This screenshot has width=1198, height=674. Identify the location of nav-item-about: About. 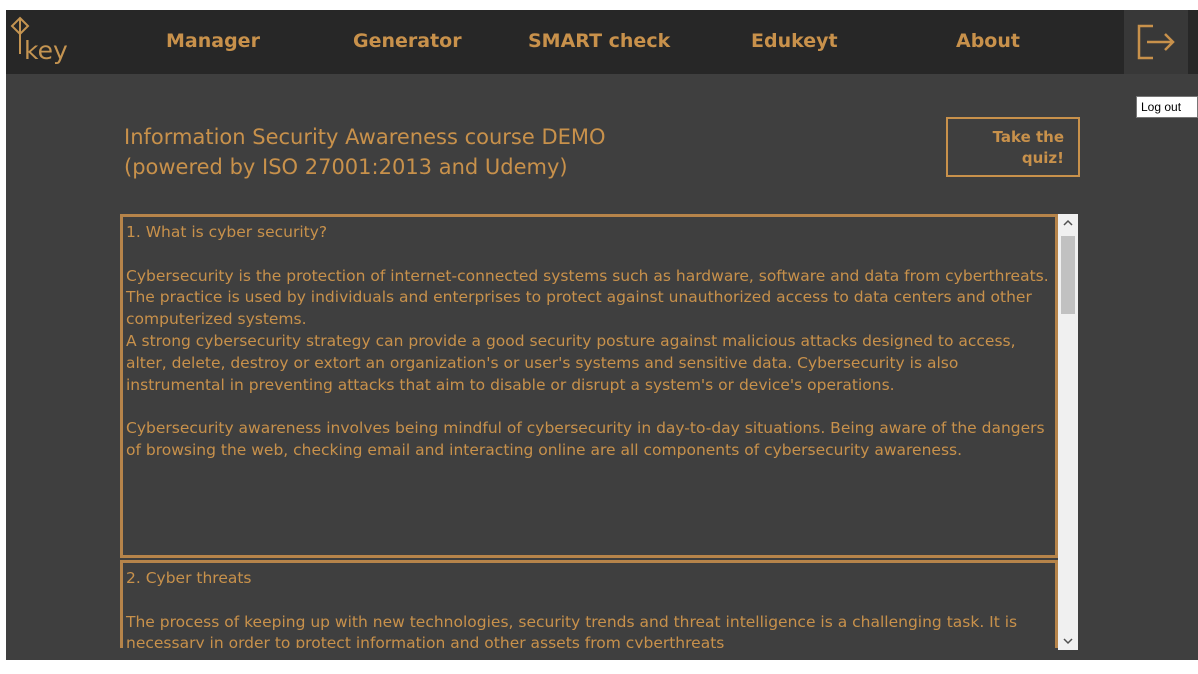
(988, 43).